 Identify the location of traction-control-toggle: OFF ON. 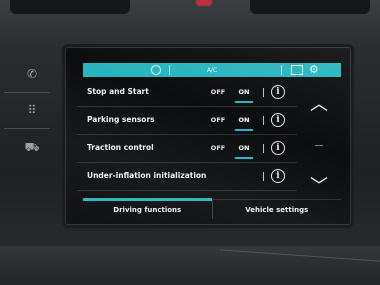
(231, 151).